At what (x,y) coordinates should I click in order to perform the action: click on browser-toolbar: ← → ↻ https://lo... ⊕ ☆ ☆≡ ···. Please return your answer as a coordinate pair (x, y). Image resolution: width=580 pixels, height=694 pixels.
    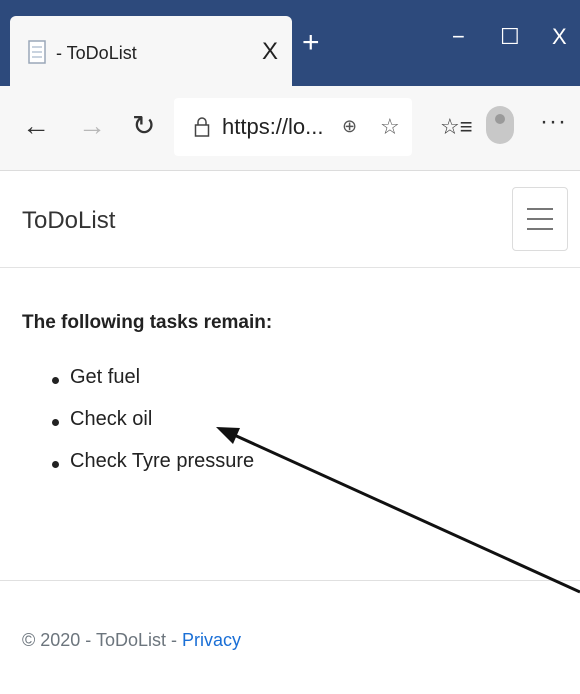
    Looking at the image, I should click on (290, 128).